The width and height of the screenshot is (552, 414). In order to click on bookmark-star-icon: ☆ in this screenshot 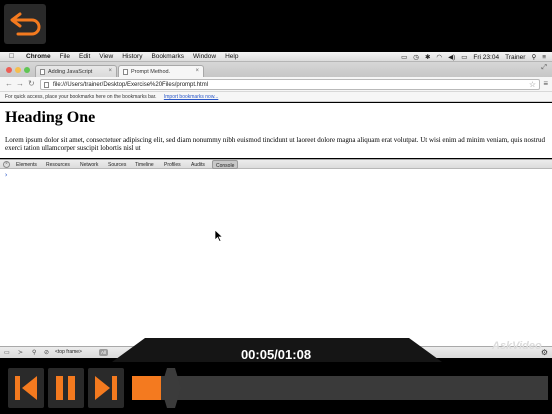, I will do `click(532, 84)`.